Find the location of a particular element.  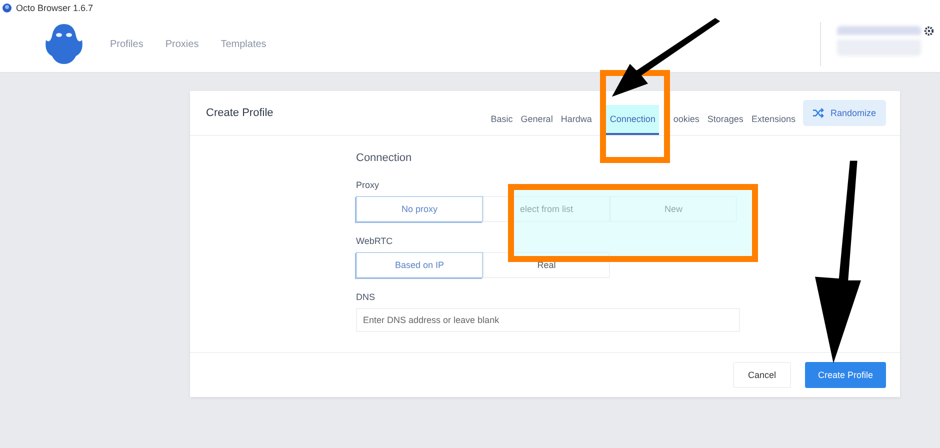

tab: ookies is located at coordinates (686, 120).